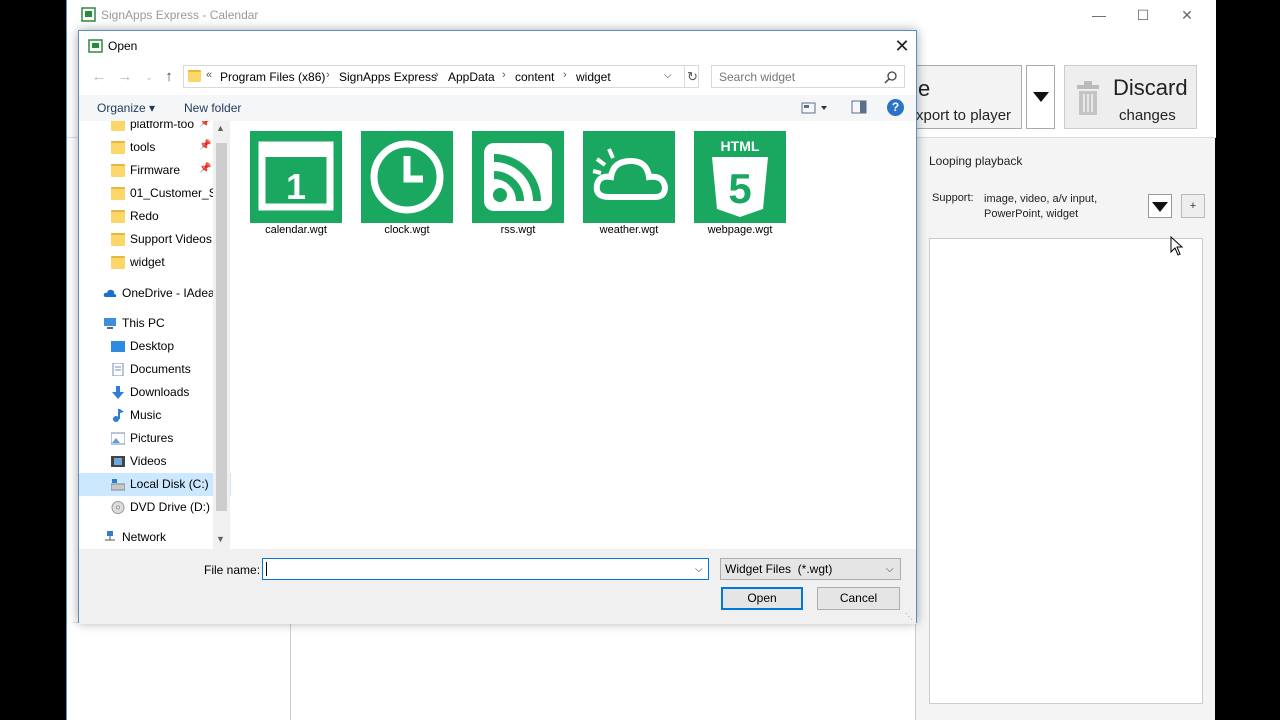 Image resolution: width=1280 pixels, height=720 pixels. What do you see at coordinates (1066, 471) in the screenshot?
I see `playlist-box` at bounding box center [1066, 471].